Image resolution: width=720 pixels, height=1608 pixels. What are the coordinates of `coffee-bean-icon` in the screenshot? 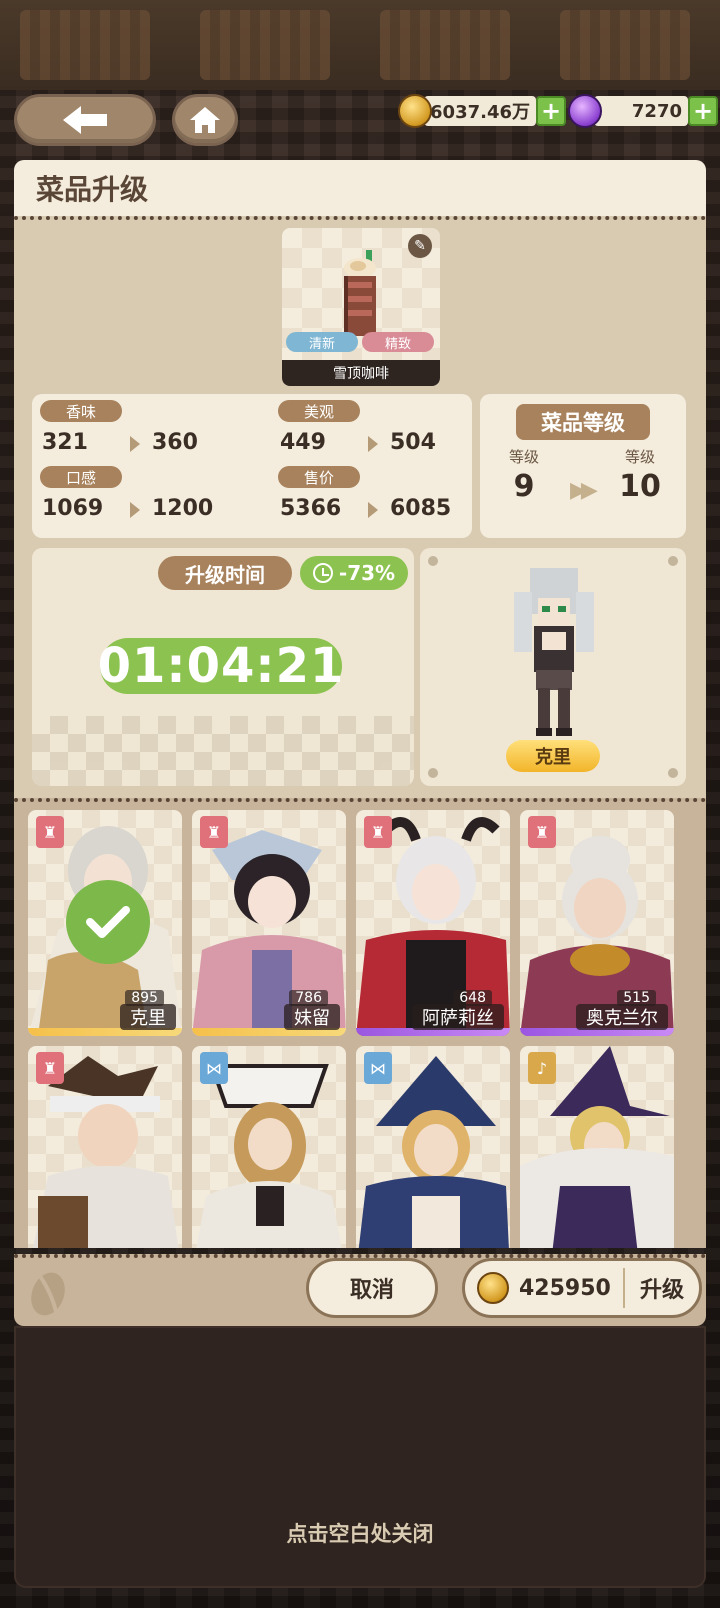 It's located at (48, 1294).